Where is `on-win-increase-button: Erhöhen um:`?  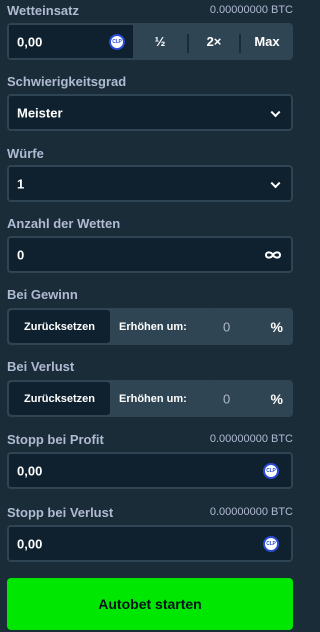
on-win-increase-button: Erhöhen um: is located at coordinates (153, 326).